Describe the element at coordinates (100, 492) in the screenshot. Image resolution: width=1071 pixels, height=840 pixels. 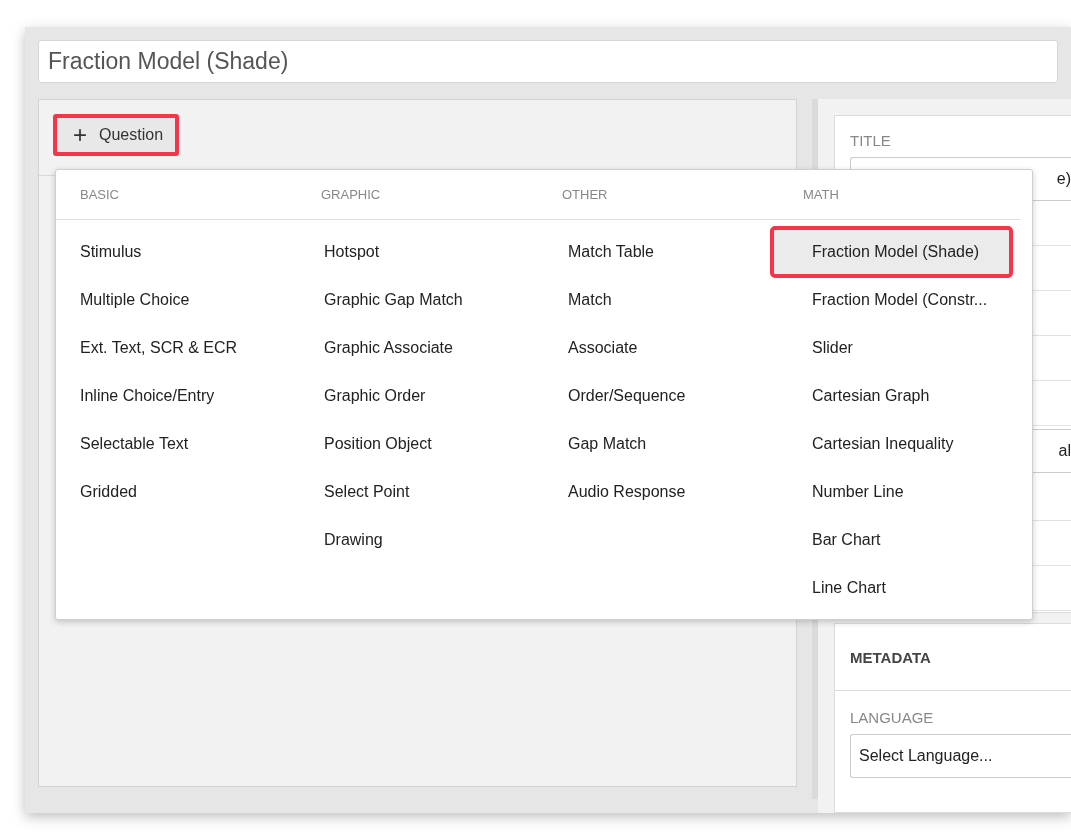
I see `menu-item: Gridded` at that location.